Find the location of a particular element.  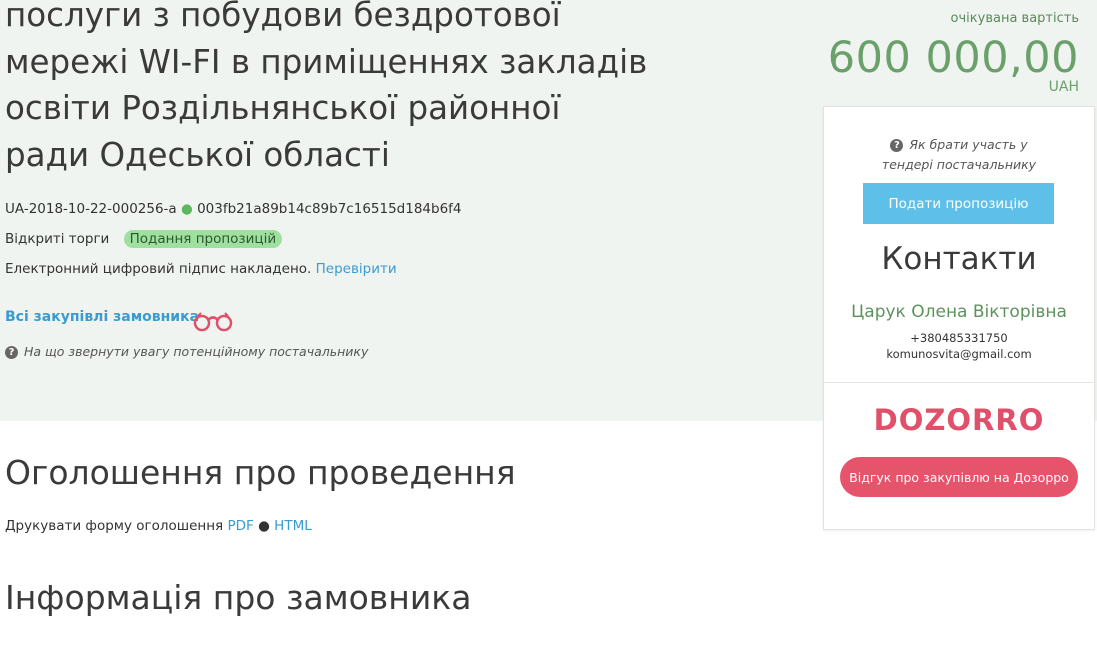

procurement-type-row: Відкриті торги Подання пропозицій is located at coordinates (144, 239).